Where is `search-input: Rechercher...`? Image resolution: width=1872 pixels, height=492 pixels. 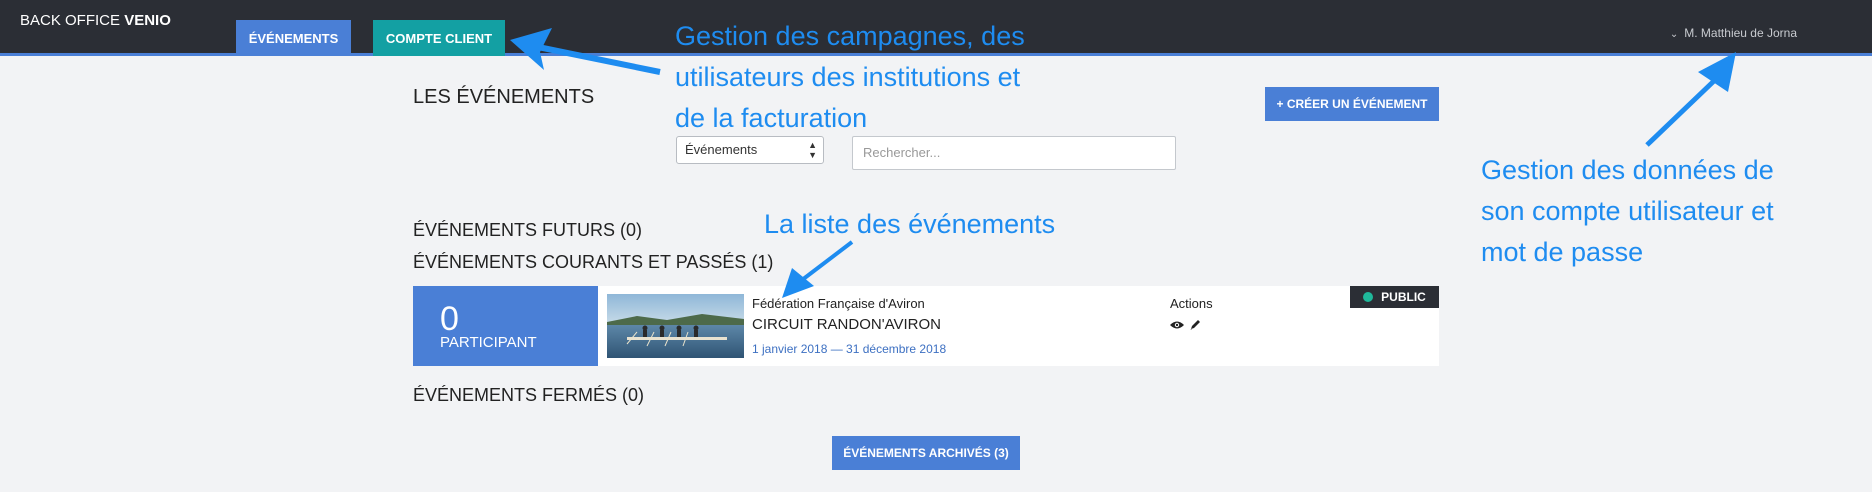
search-input: Rechercher... is located at coordinates (1014, 153).